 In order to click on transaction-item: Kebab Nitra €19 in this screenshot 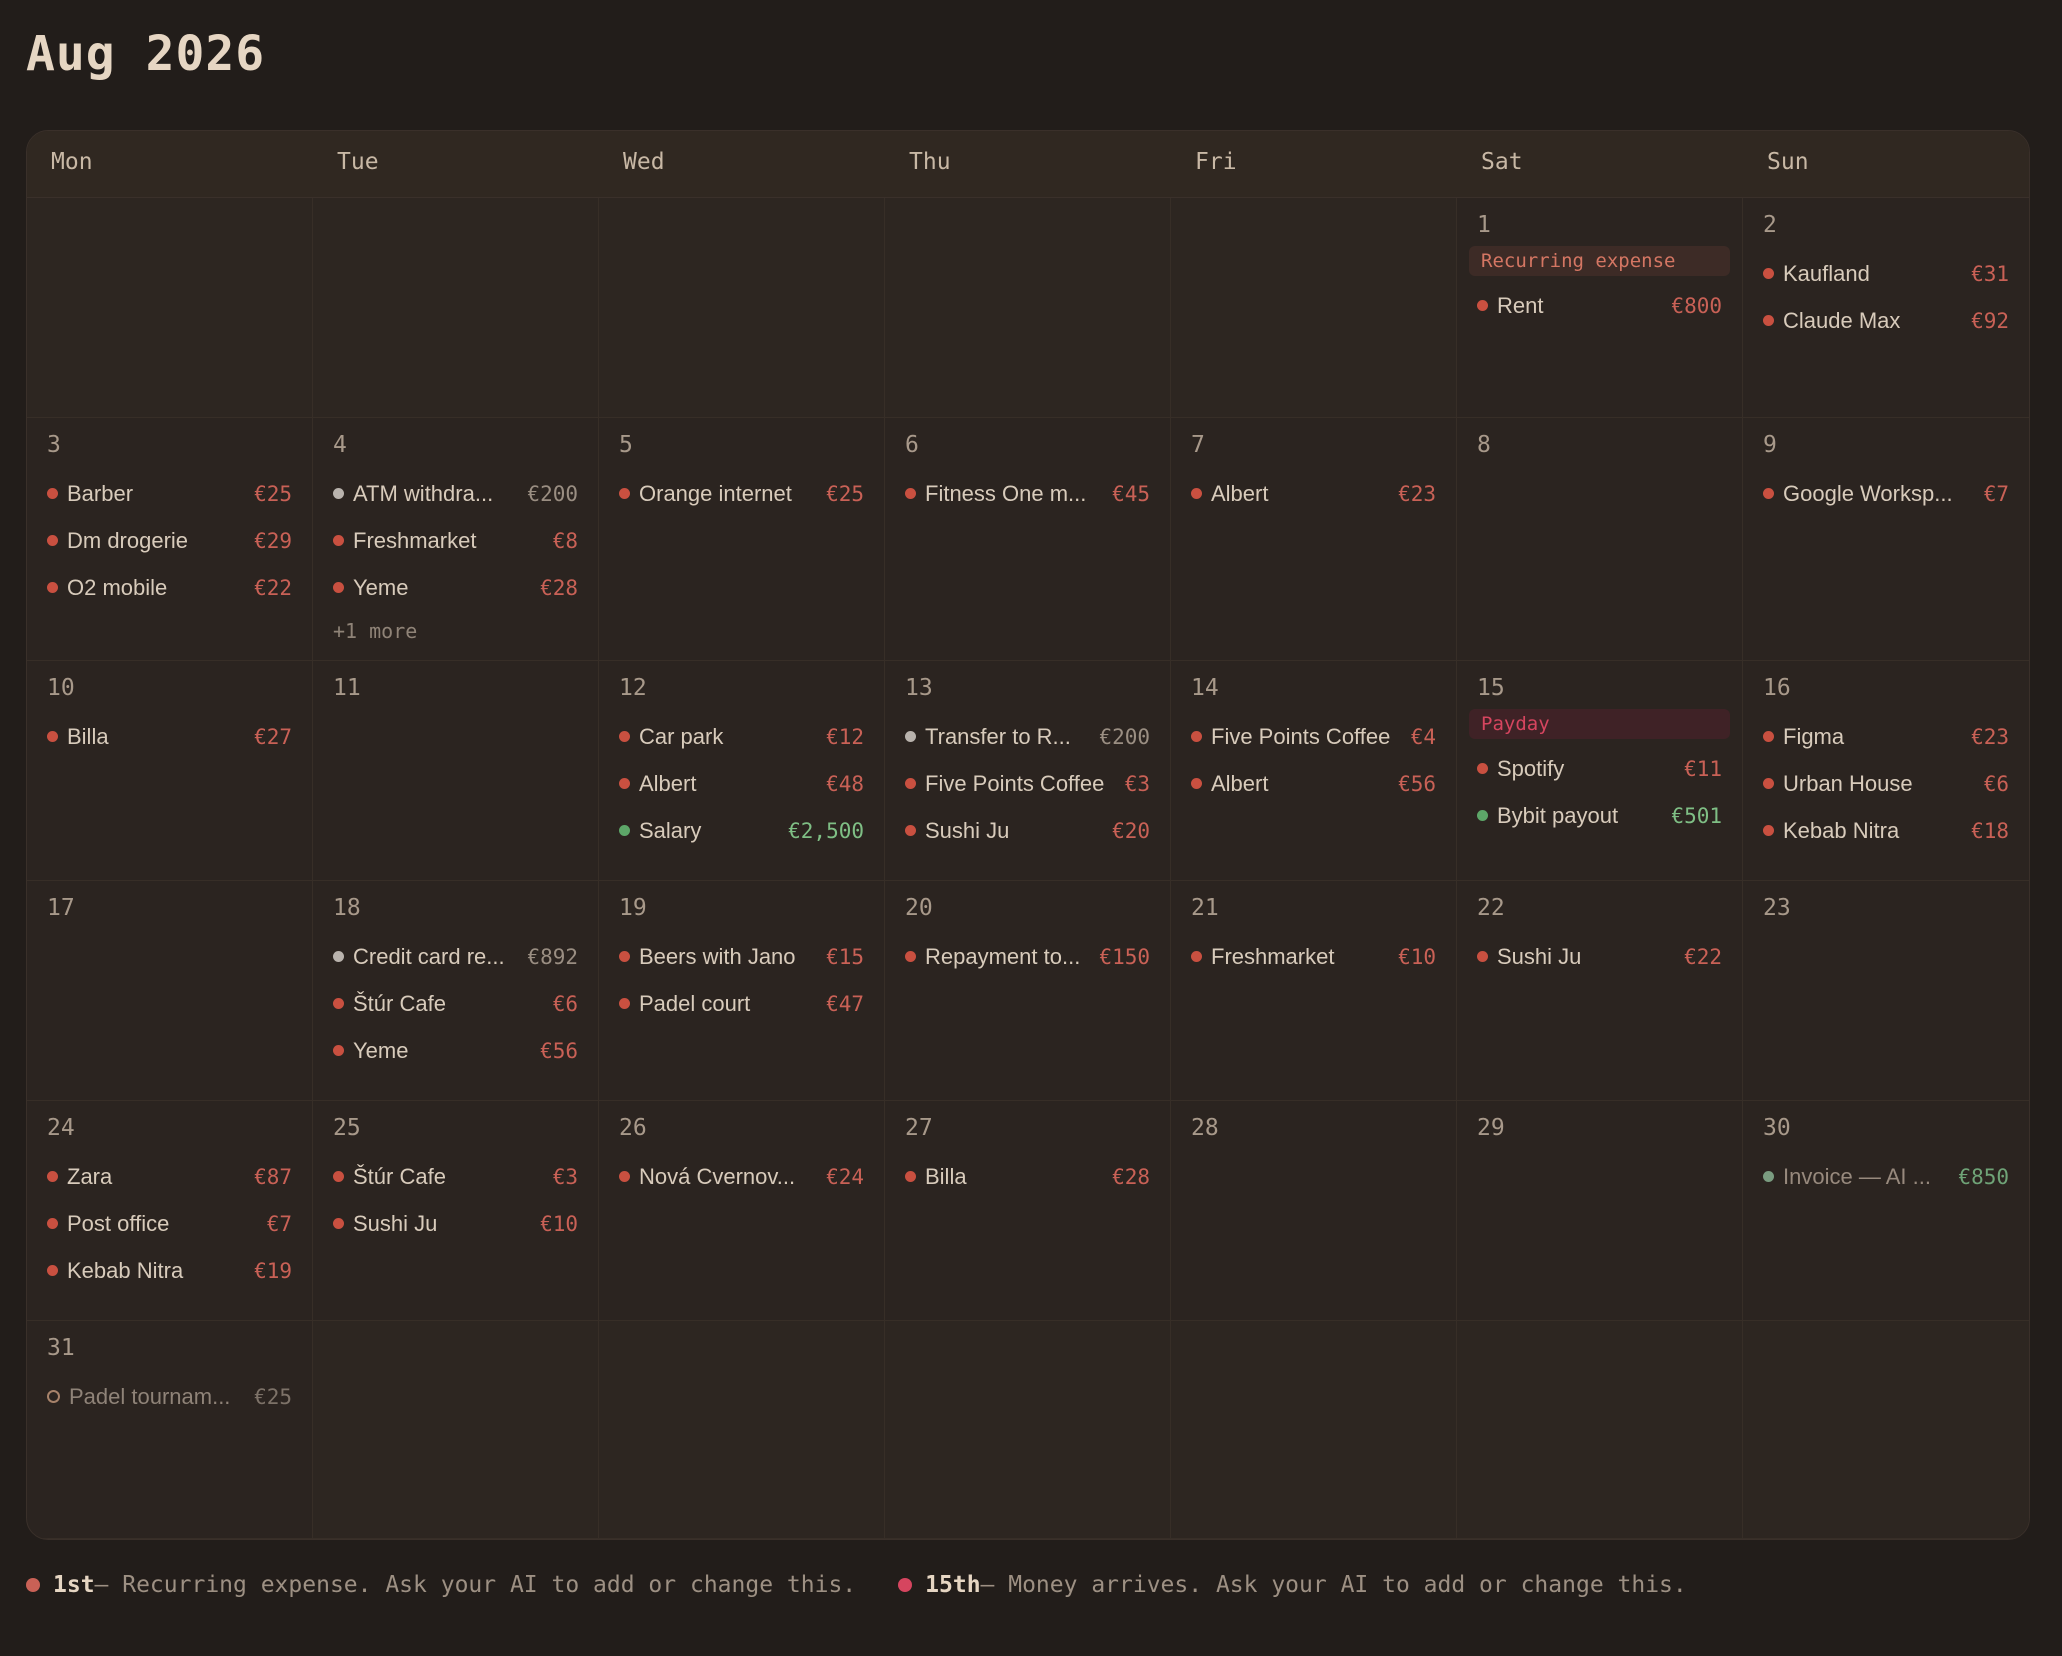, I will do `click(169, 1270)`.